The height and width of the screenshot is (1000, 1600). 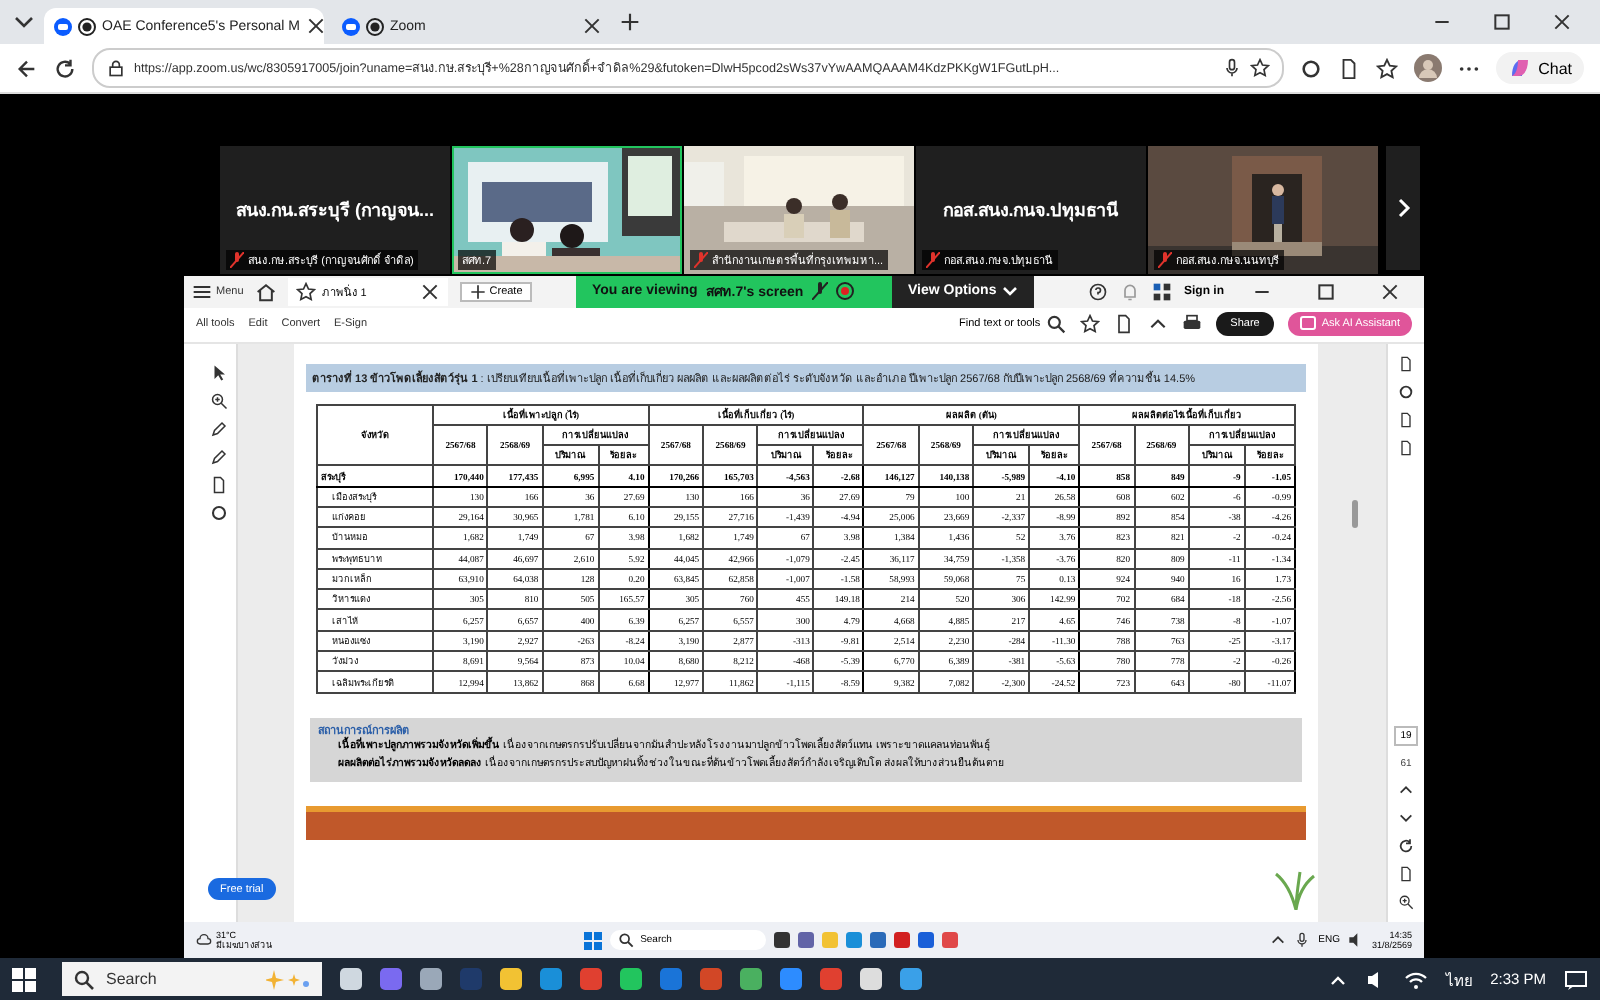 What do you see at coordinates (1406, 818) in the screenshot?
I see `next-page-icon` at bounding box center [1406, 818].